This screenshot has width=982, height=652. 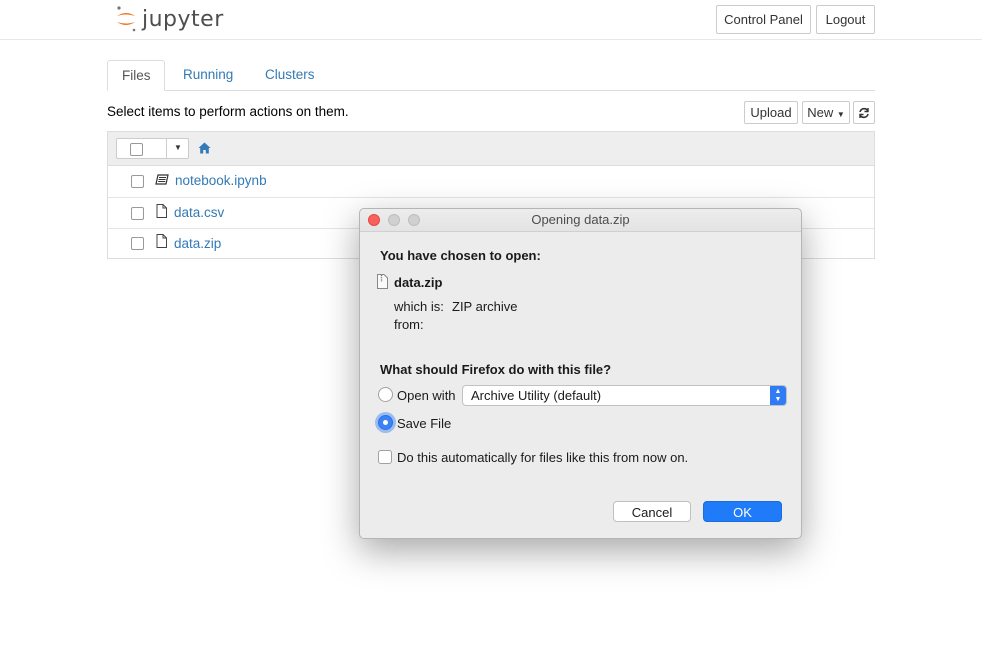 What do you see at coordinates (208, 75) in the screenshot?
I see `tab-running: Running` at bounding box center [208, 75].